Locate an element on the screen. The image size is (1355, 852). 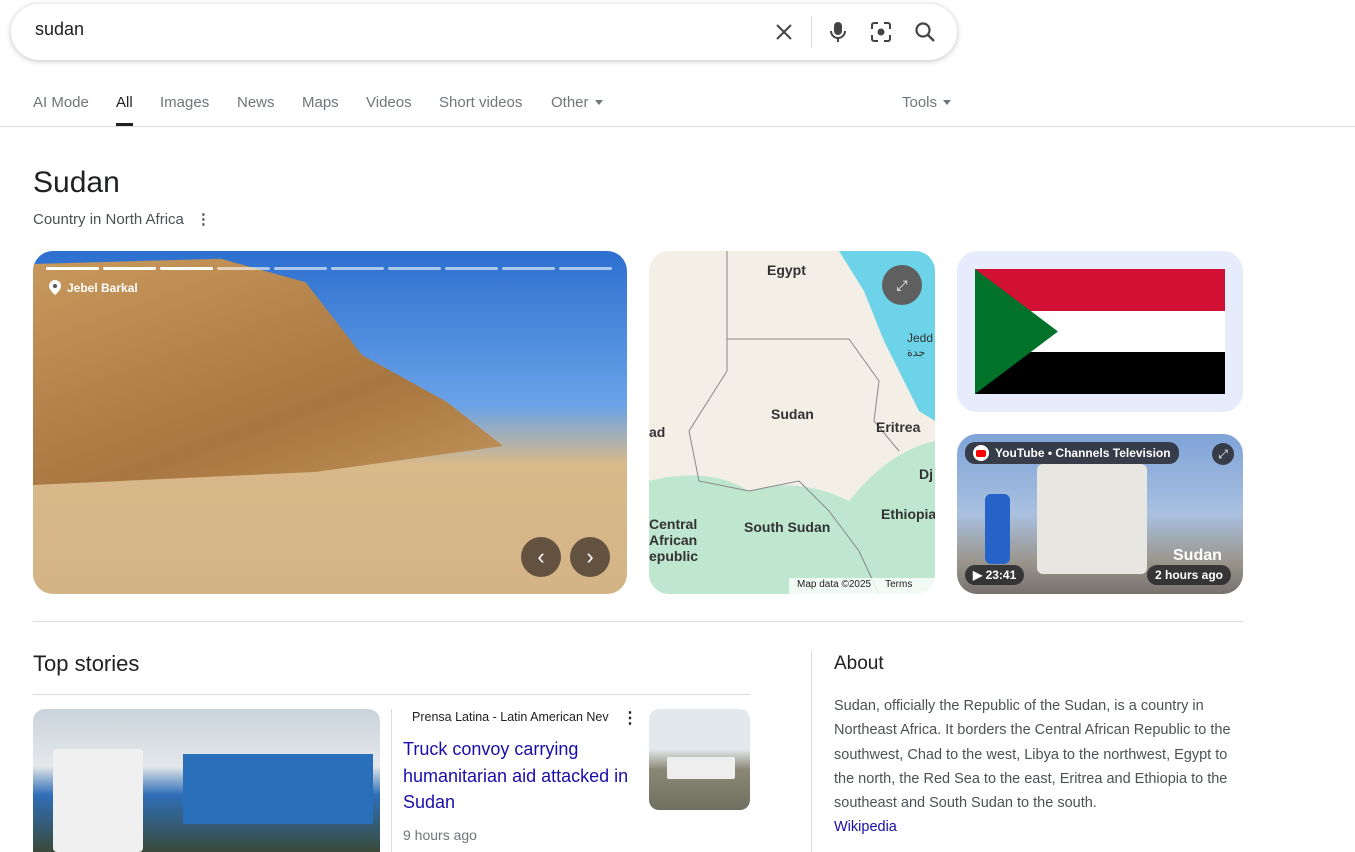
entity-subtitle: Country in North Africa ⋮ is located at coordinates (122, 219).